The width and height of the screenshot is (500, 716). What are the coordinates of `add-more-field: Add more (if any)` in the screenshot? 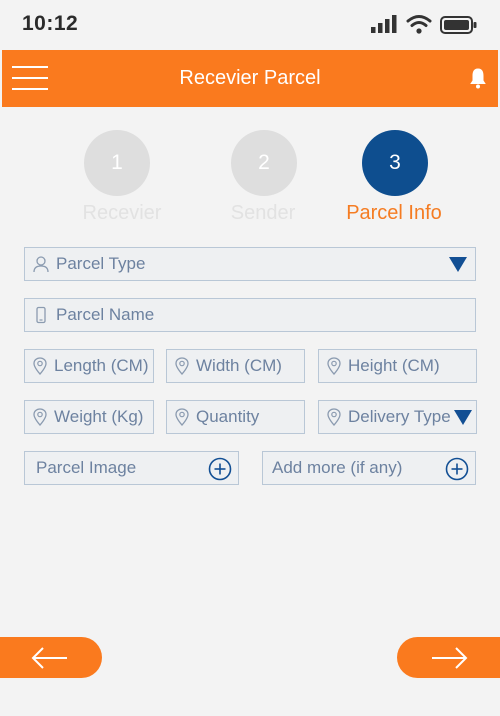 It's located at (369, 468).